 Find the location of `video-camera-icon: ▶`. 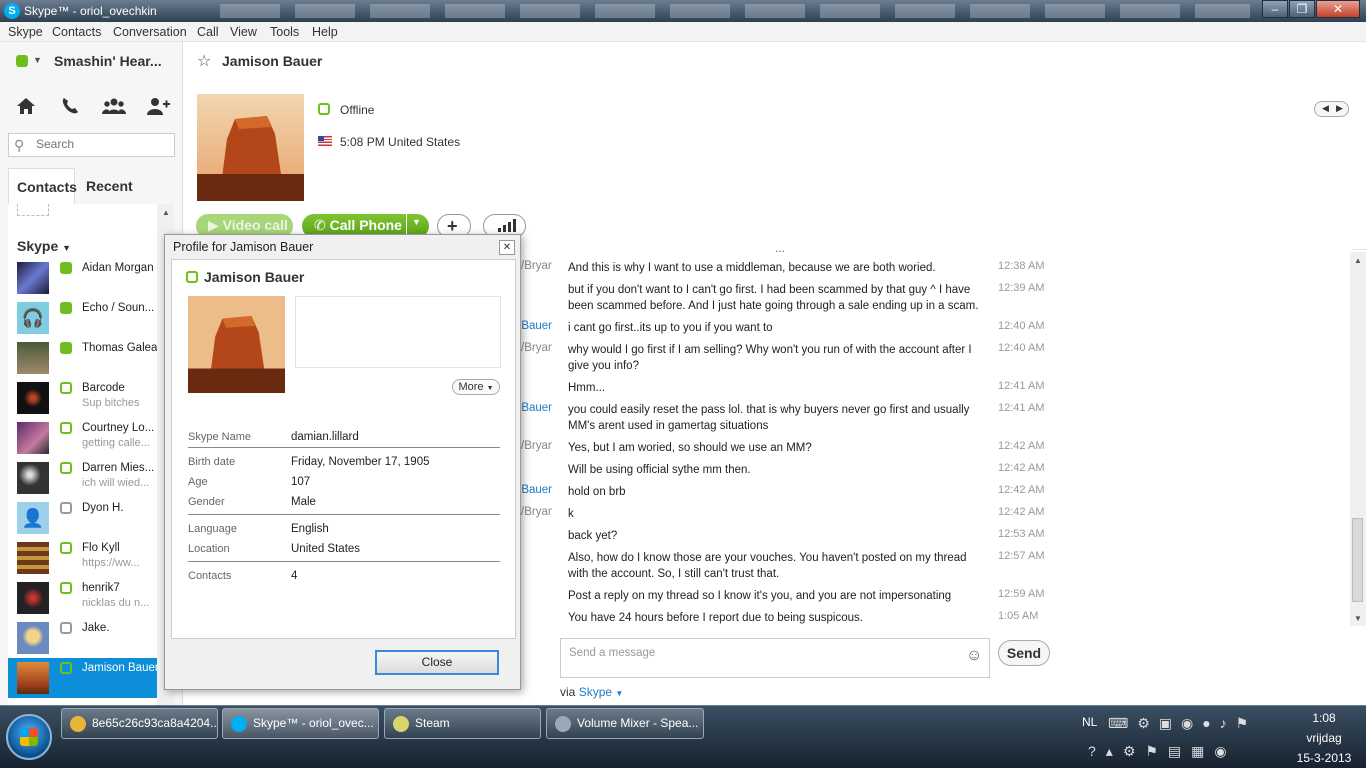

video-camera-icon: ▶ is located at coordinates (213, 225).